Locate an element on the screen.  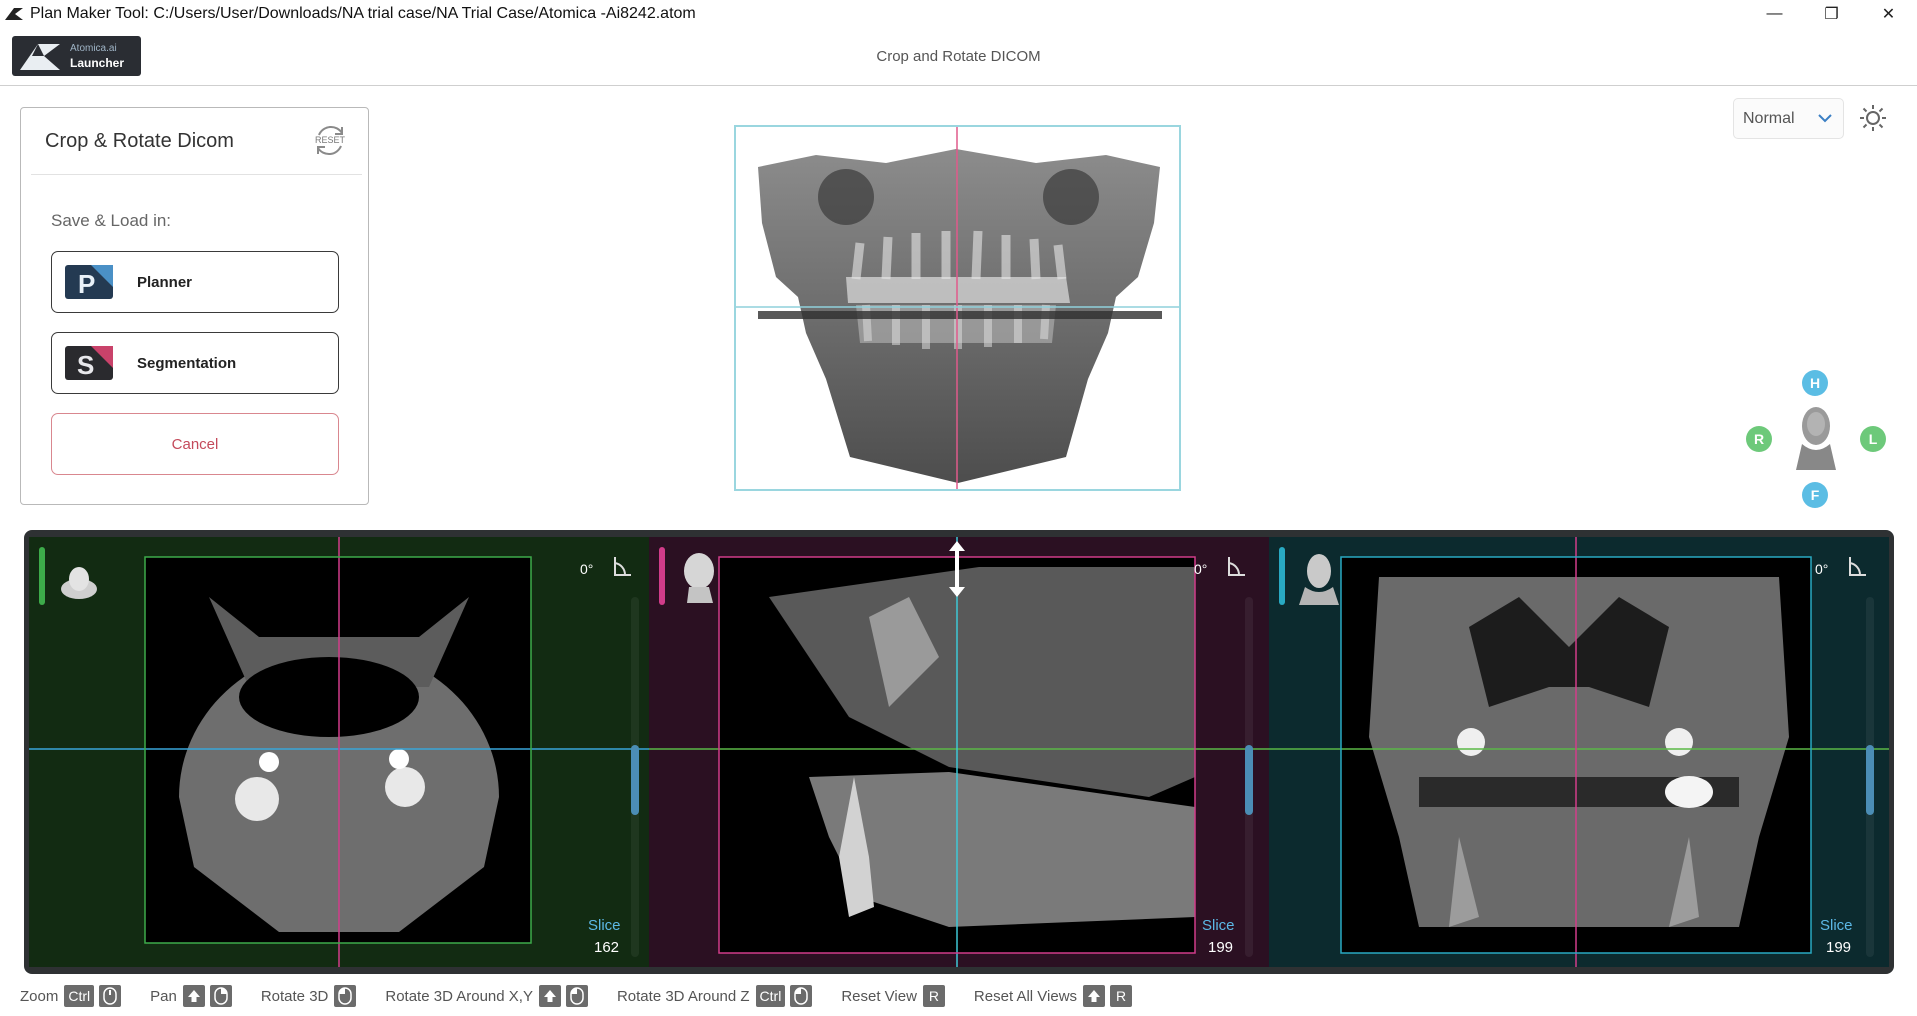
coronal-viewport: 0° Slice 199 is located at coordinates (1579, 752).